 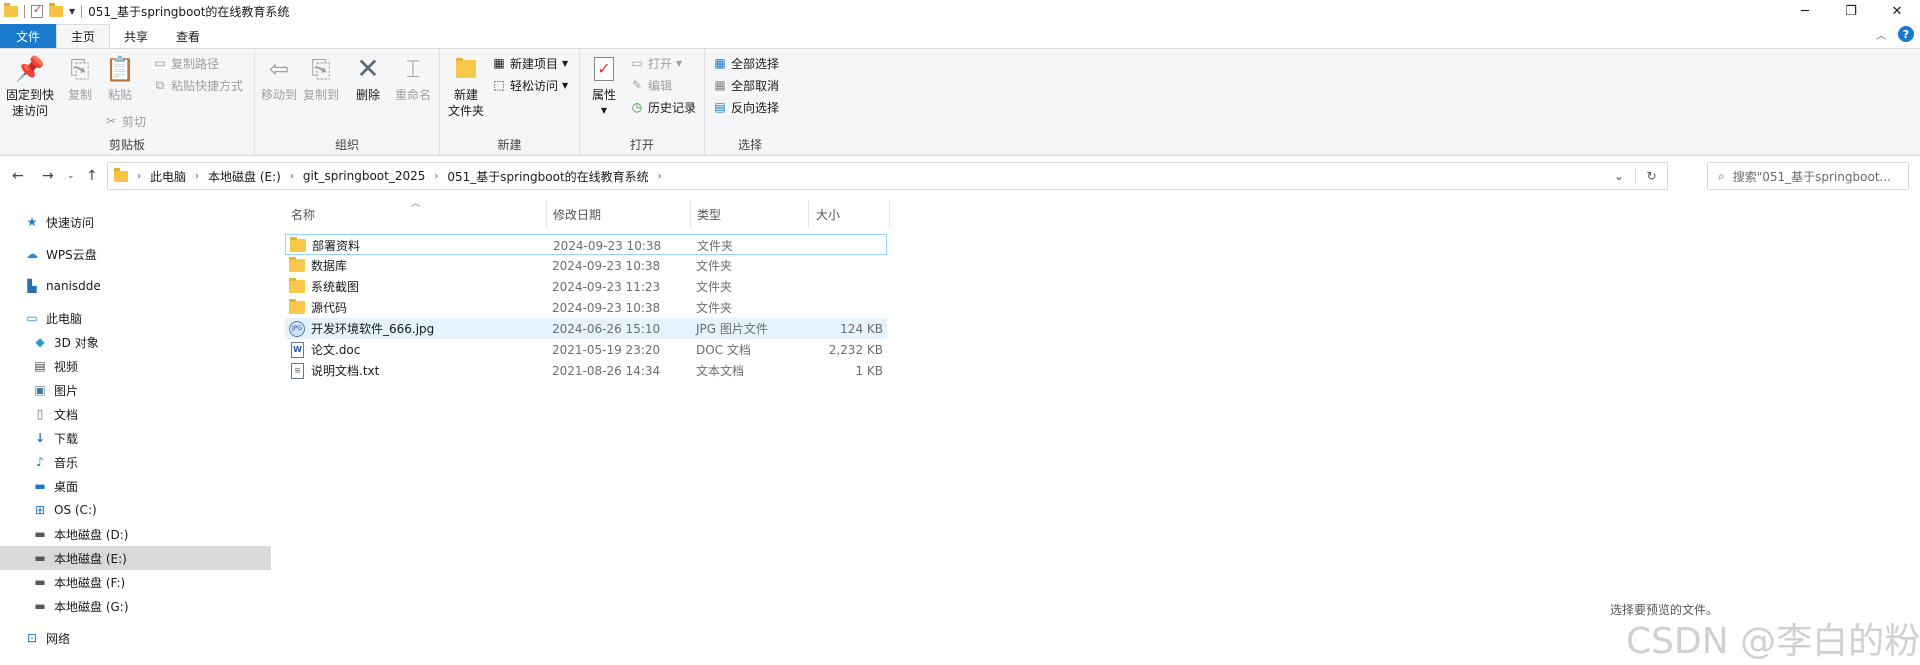 I want to click on nav-videos: ▤ 视频, so click(x=55, y=366).